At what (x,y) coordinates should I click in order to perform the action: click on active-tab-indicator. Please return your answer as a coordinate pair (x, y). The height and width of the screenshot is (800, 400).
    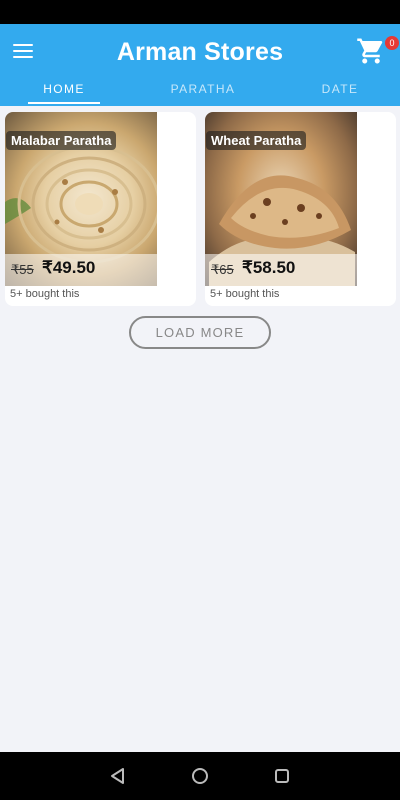
    Looking at the image, I should click on (64, 103).